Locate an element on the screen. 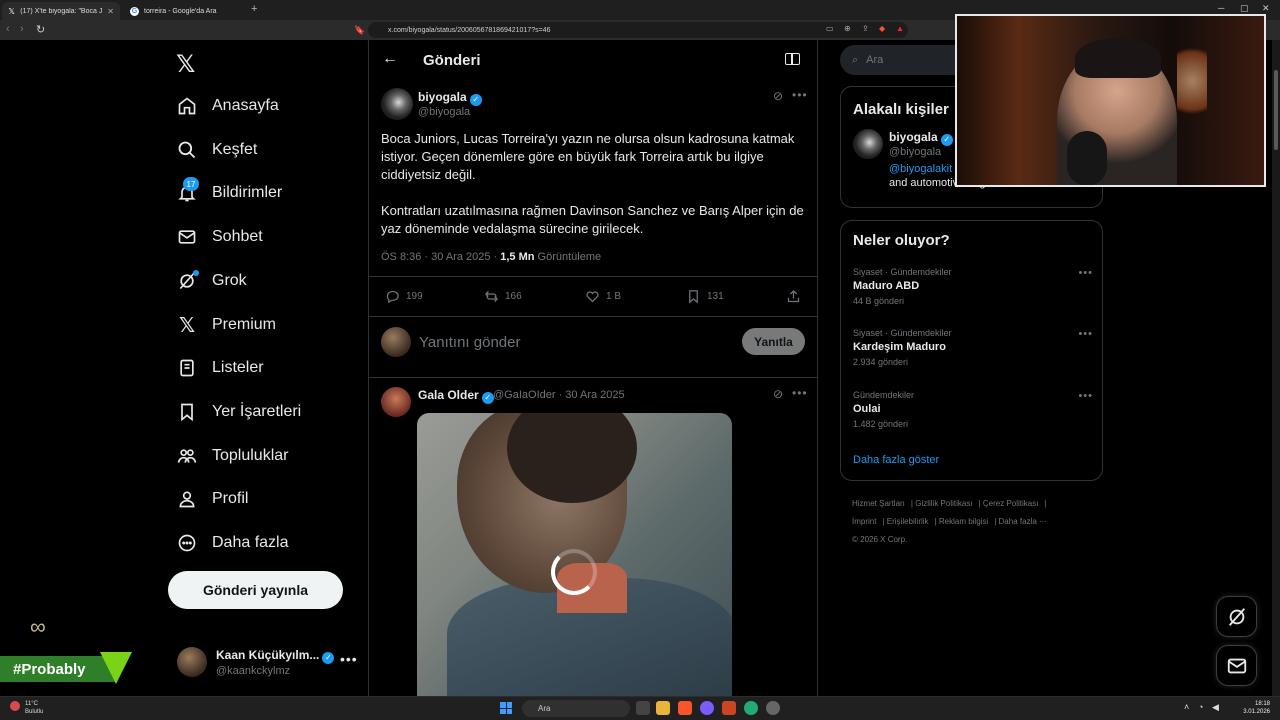 This screenshot has width=1280, height=720. speaker-icon: ◀ is located at coordinates (1215, 707).